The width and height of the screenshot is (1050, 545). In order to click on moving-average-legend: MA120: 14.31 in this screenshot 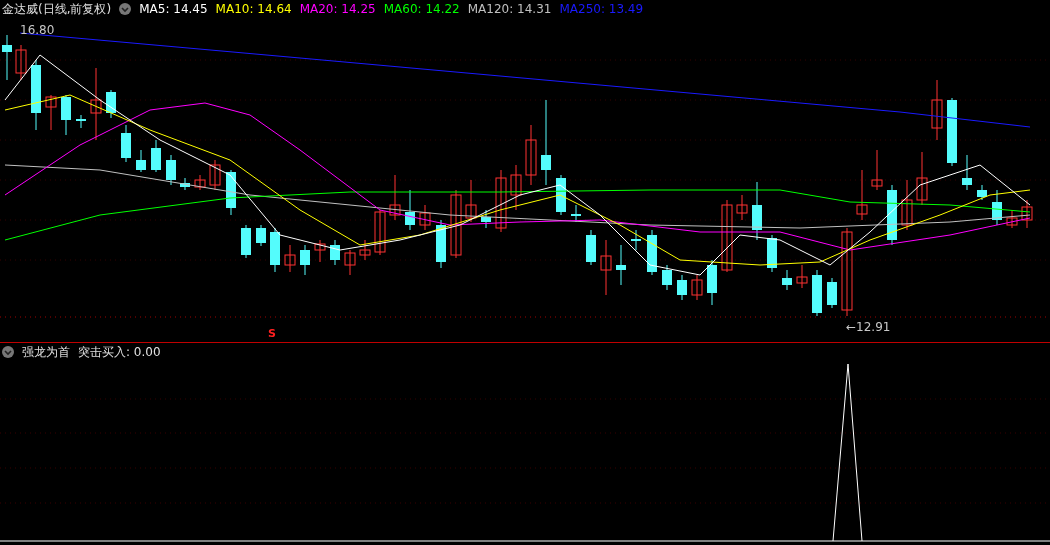, I will do `click(509, 9)`.